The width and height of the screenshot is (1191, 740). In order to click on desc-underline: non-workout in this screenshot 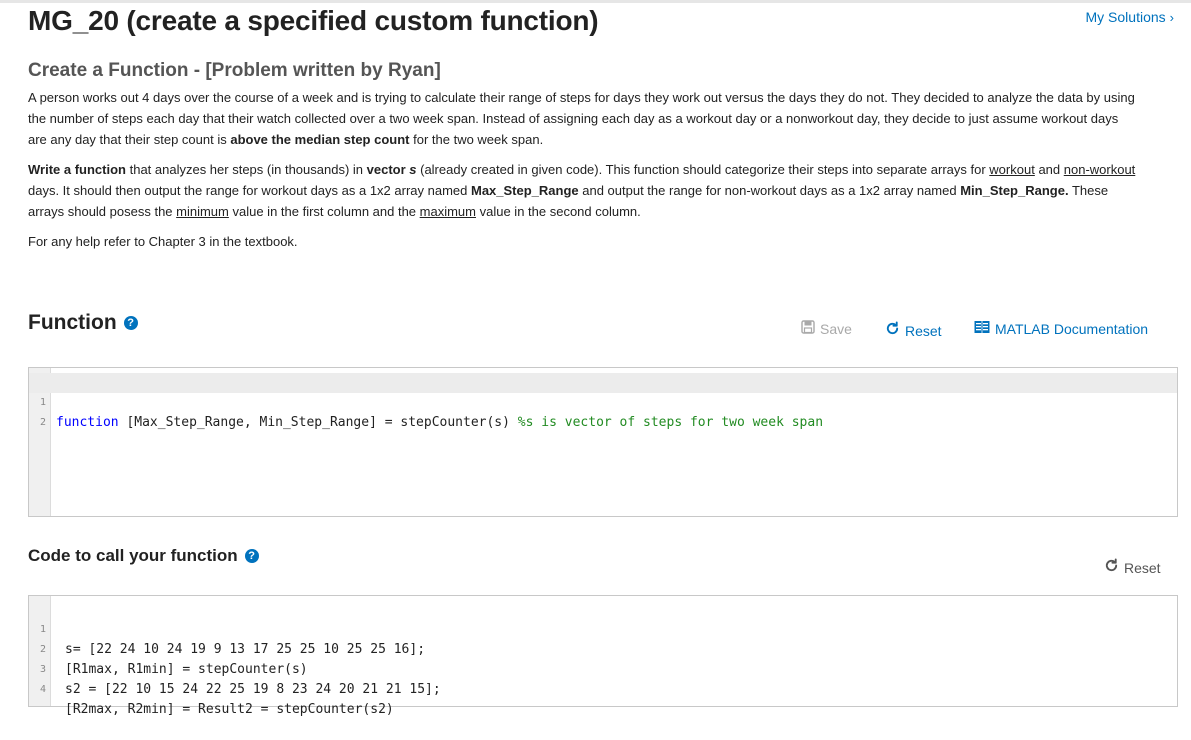, I will do `click(1099, 169)`.